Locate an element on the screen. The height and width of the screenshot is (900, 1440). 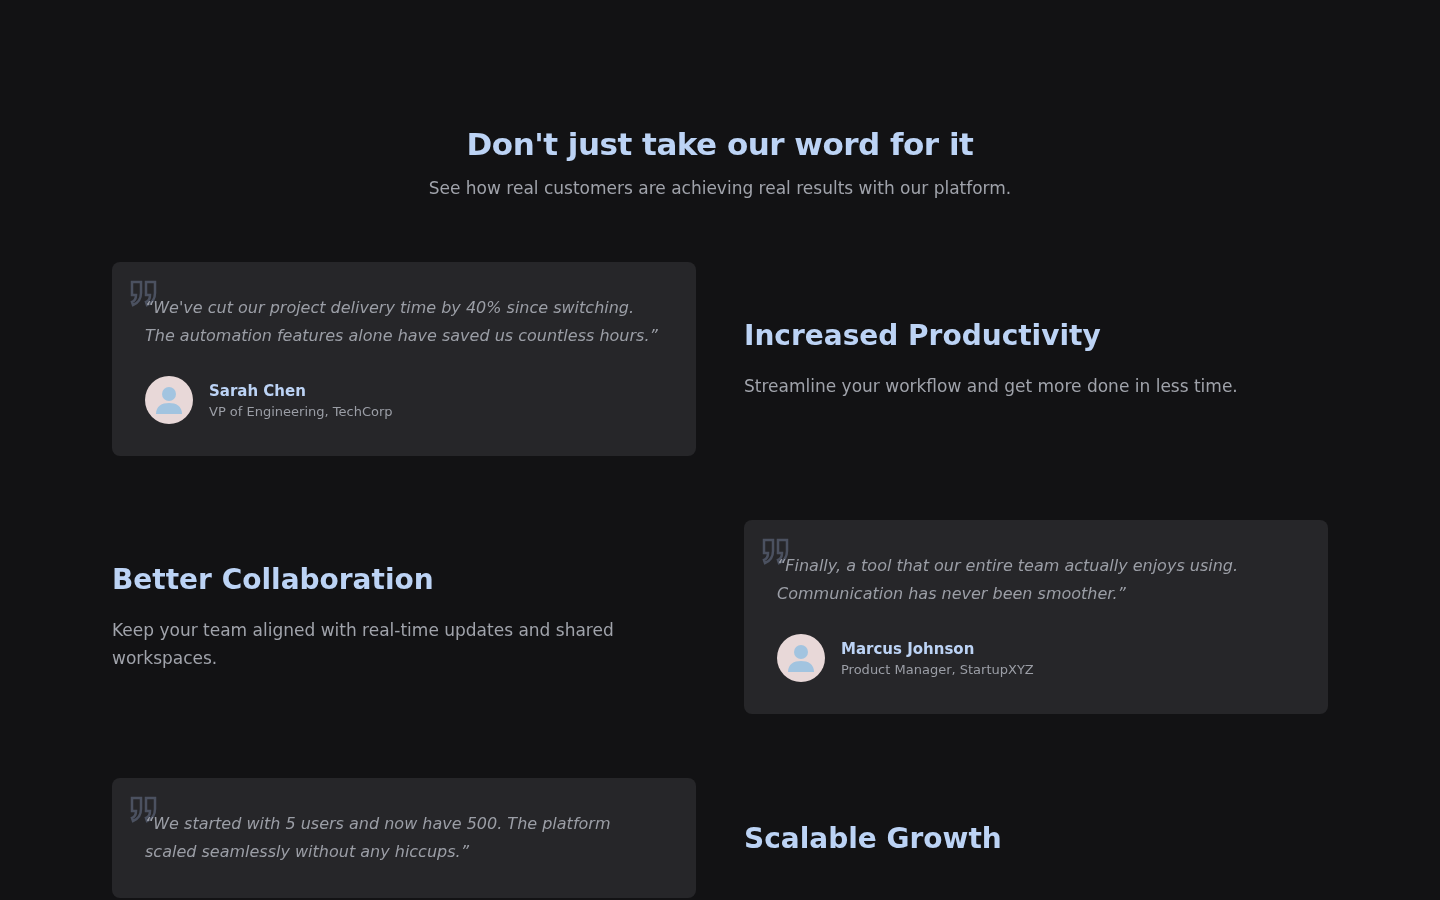
feature-description: Streamline your workflow and get more done in less time. is located at coordinates (991, 386).